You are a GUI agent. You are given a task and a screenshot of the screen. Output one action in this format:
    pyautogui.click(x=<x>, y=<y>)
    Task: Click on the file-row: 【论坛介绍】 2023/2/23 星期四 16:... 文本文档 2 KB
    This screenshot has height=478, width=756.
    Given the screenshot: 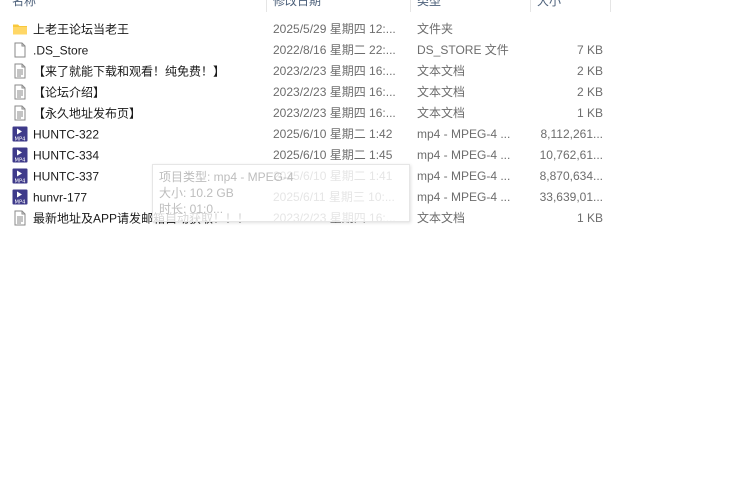 What is the action you would take?
    pyautogui.click(x=306, y=92)
    